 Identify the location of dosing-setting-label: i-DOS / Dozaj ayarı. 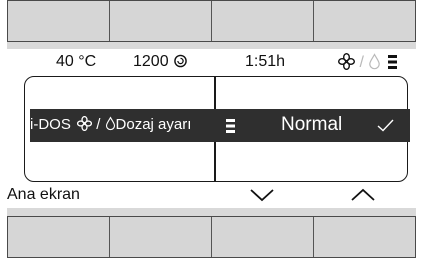
(110, 124).